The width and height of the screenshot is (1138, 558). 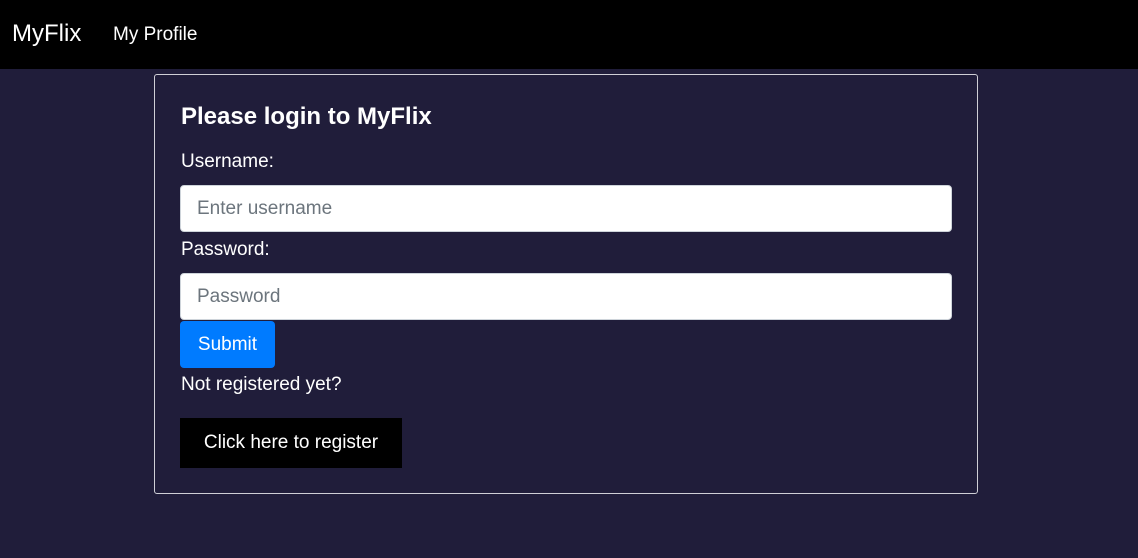 I want to click on top-navbar: MyFlix My Profile, so click(x=569, y=34).